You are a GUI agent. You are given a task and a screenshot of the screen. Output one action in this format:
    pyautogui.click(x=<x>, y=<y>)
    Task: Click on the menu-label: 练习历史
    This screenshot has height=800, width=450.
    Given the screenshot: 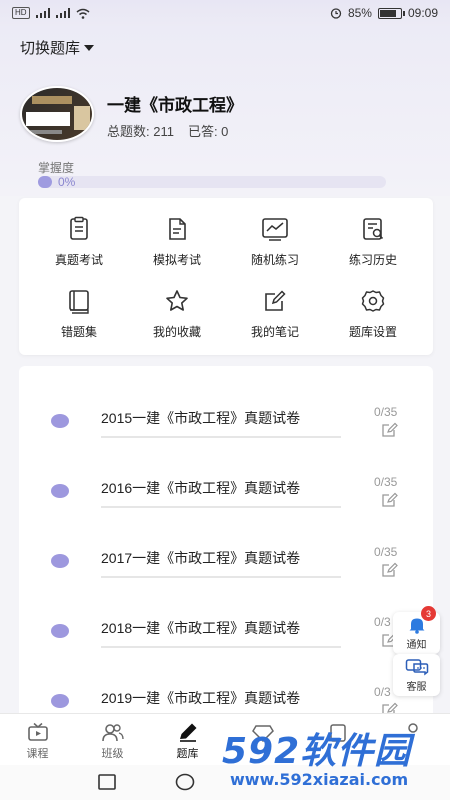 What is the action you would take?
    pyautogui.click(x=372, y=260)
    